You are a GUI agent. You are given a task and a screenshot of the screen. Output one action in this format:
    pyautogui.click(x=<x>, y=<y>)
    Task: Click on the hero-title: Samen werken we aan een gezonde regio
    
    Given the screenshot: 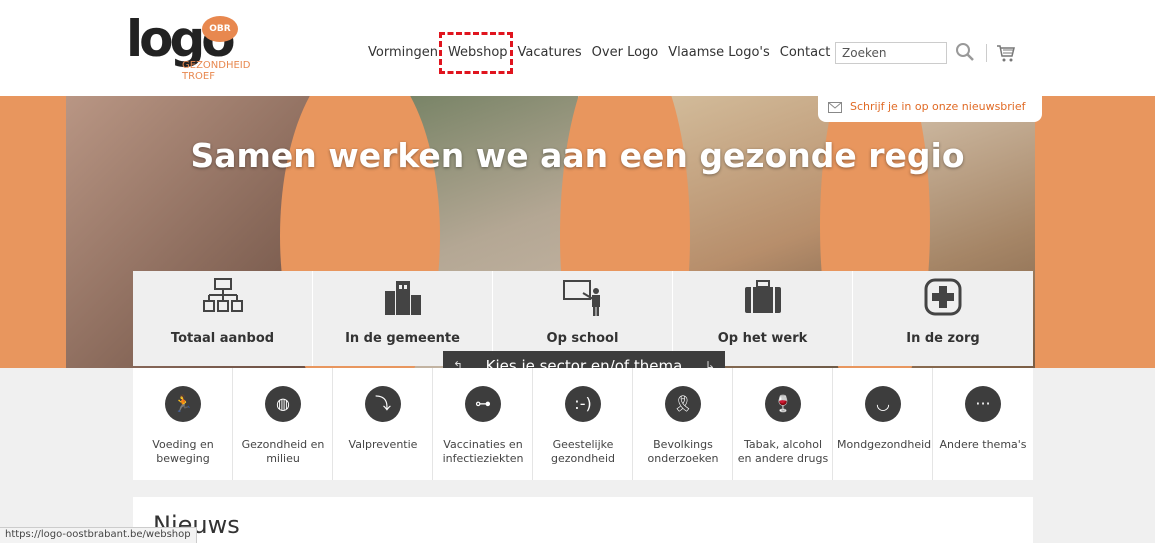 What is the action you would take?
    pyautogui.click(x=577, y=155)
    